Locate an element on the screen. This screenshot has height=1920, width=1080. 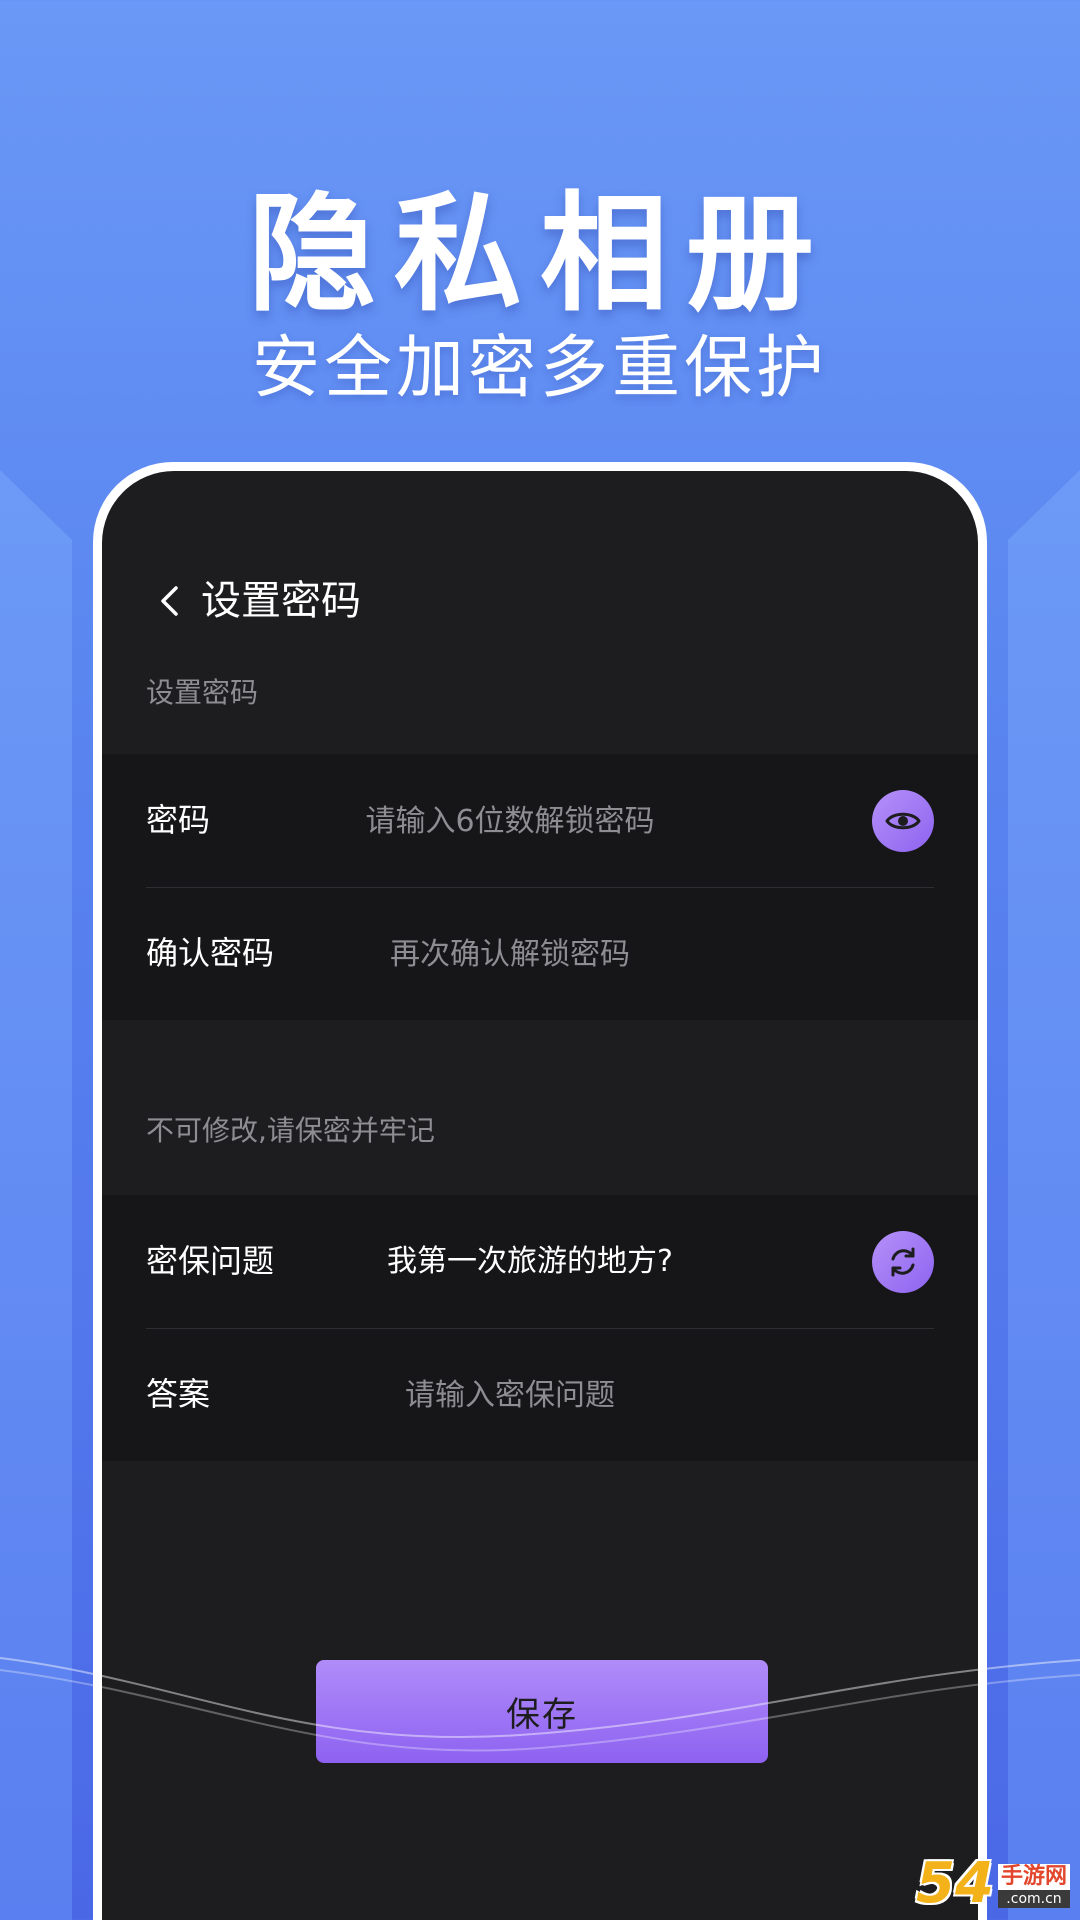
password-group: 密码 确认密码 is located at coordinates (540, 887).